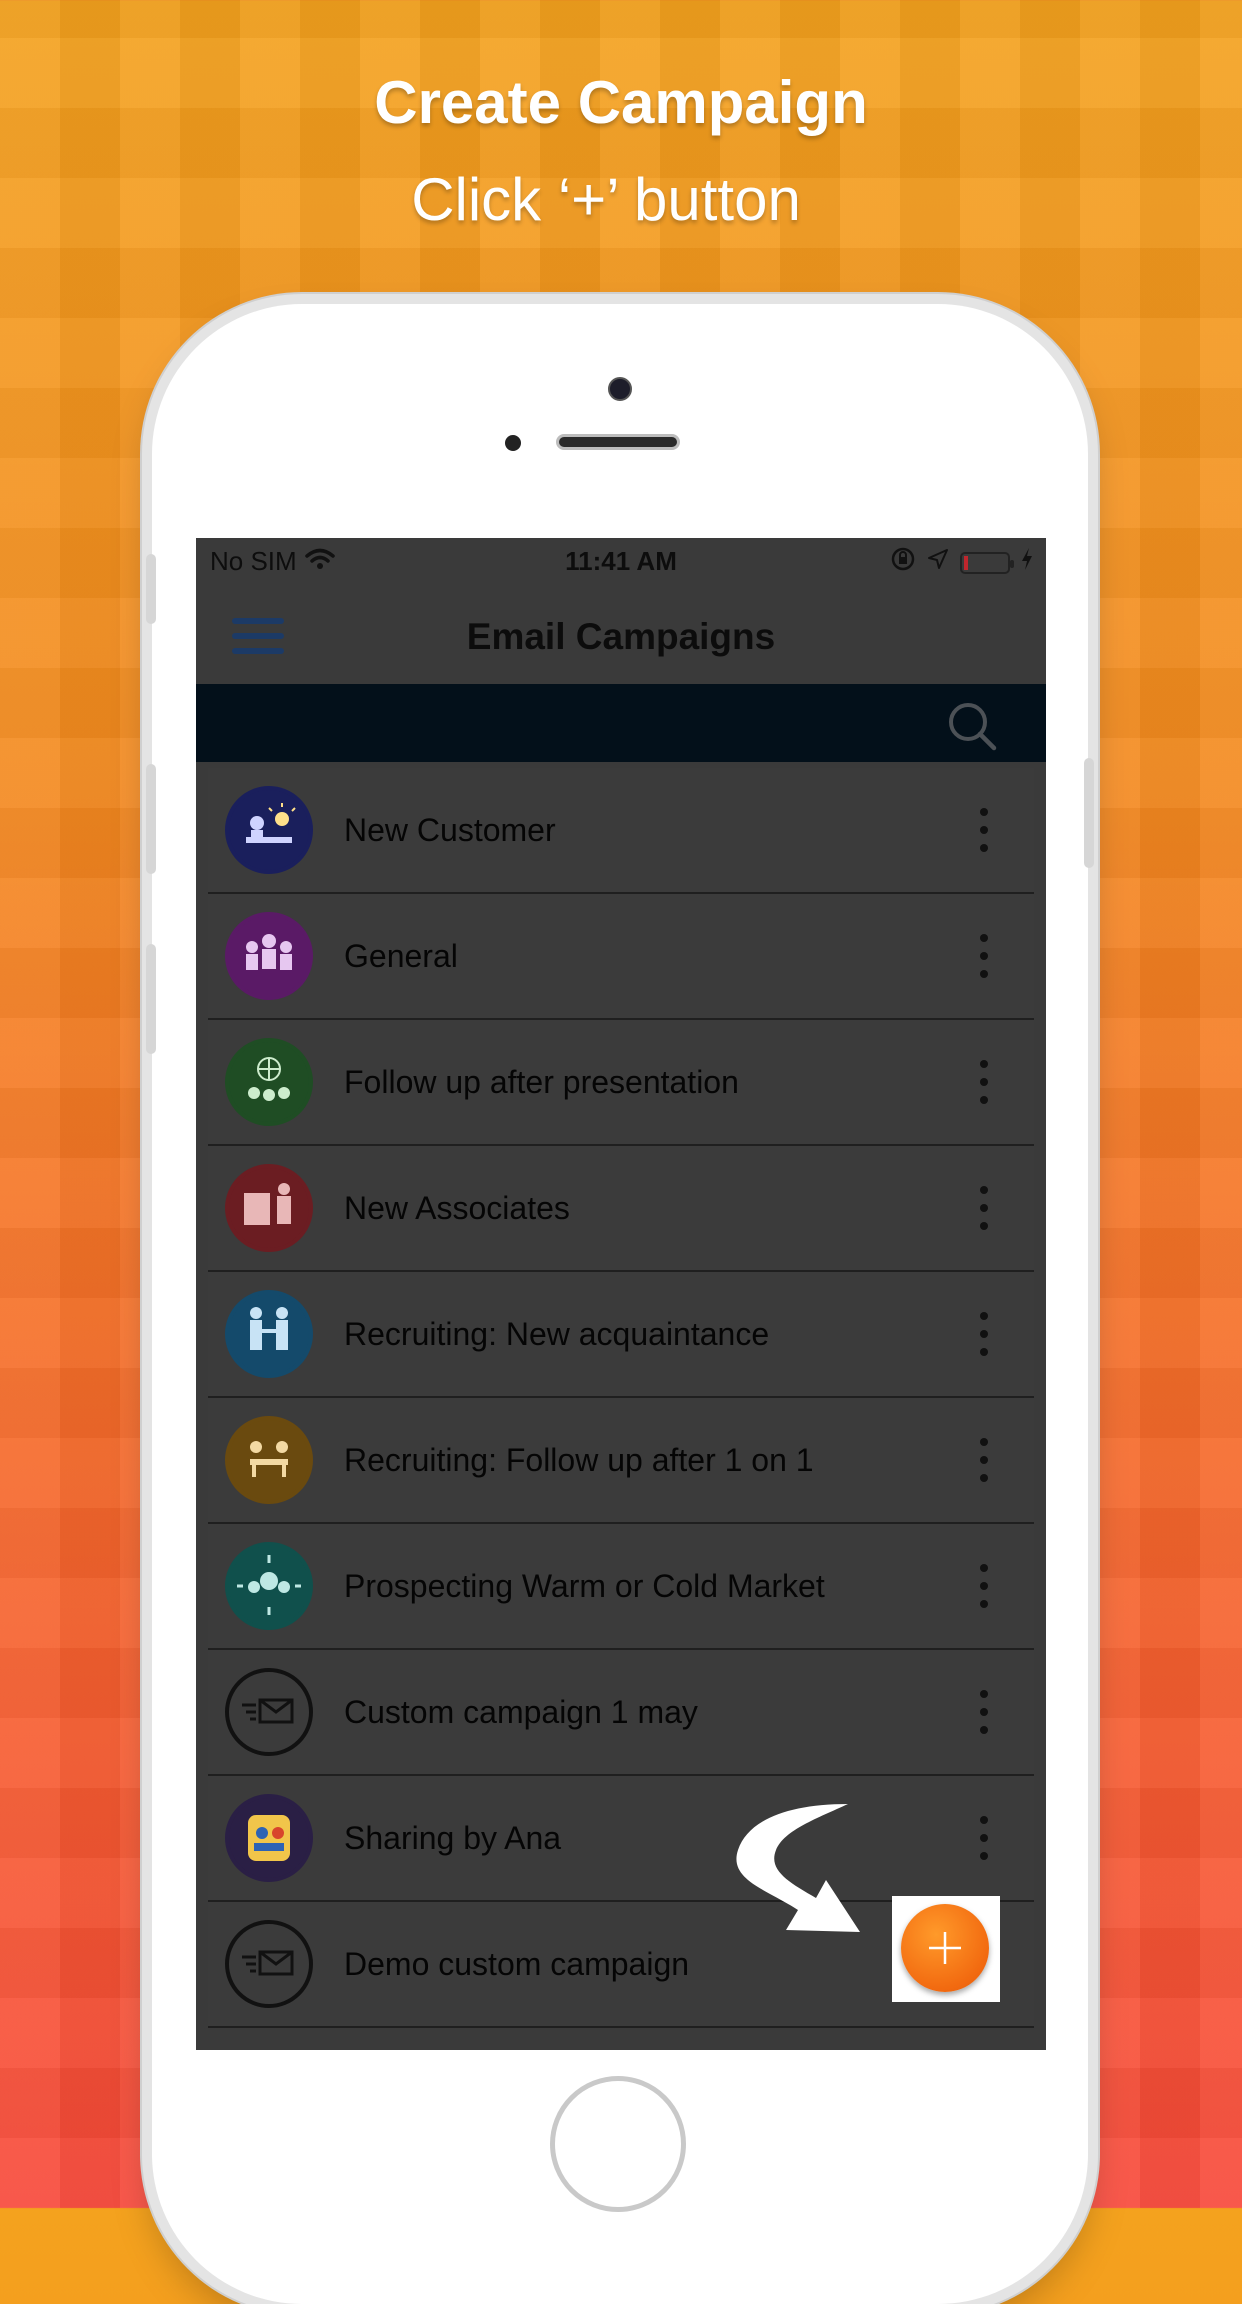 This screenshot has height=2304, width=1242. I want to click on campaign-row: Recruiting: Follow up after 1 on 1, so click(621, 1461).